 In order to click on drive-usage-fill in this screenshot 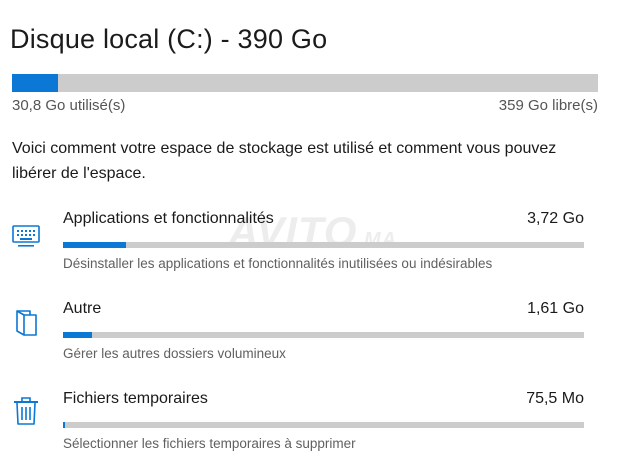, I will do `click(35, 83)`.